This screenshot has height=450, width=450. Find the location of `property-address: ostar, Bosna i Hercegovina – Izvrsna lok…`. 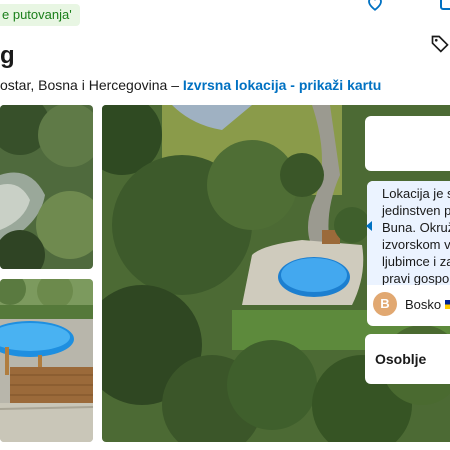

property-address: ostar, Bosna i Hercegovina – Izvrsna lok… is located at coordinates (190, 85).